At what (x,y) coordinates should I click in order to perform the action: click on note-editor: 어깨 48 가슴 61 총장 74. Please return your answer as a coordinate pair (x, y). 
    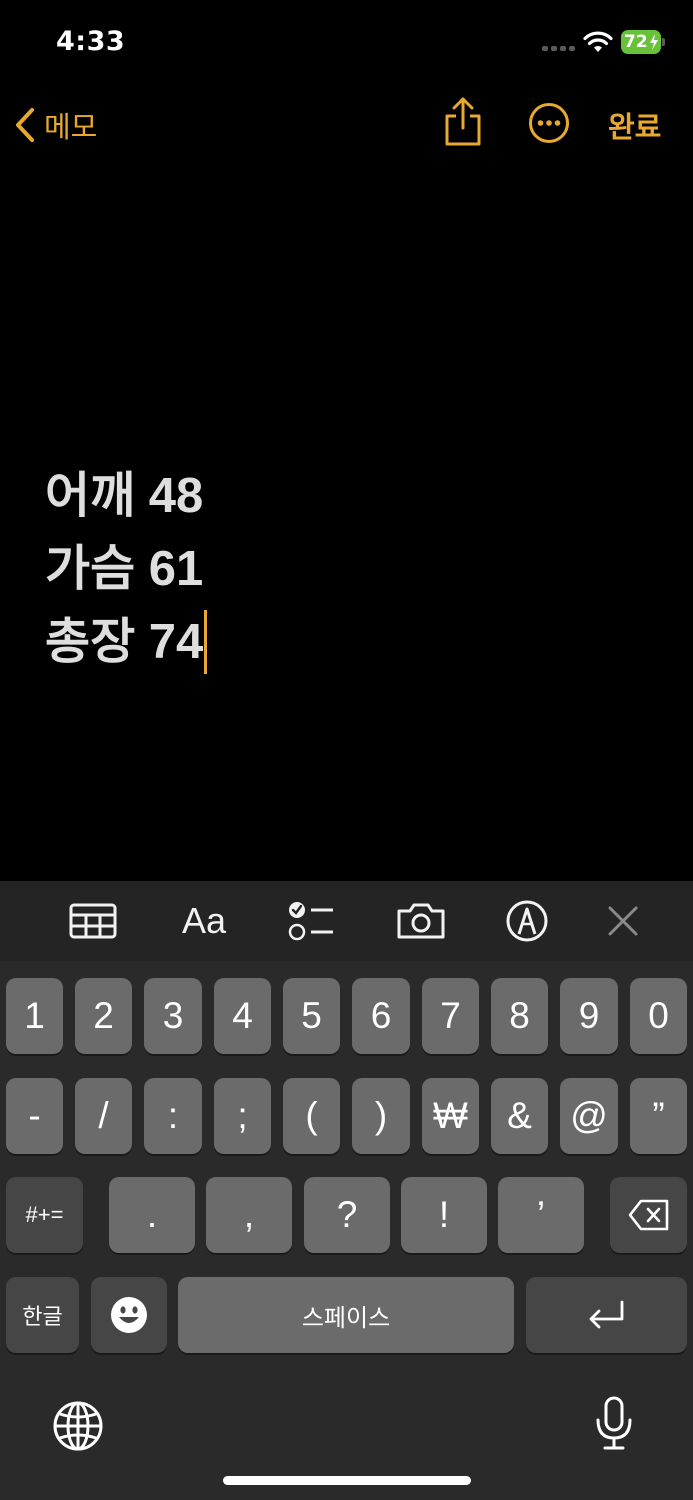
    Looking at the image, I should click on (345, 569).